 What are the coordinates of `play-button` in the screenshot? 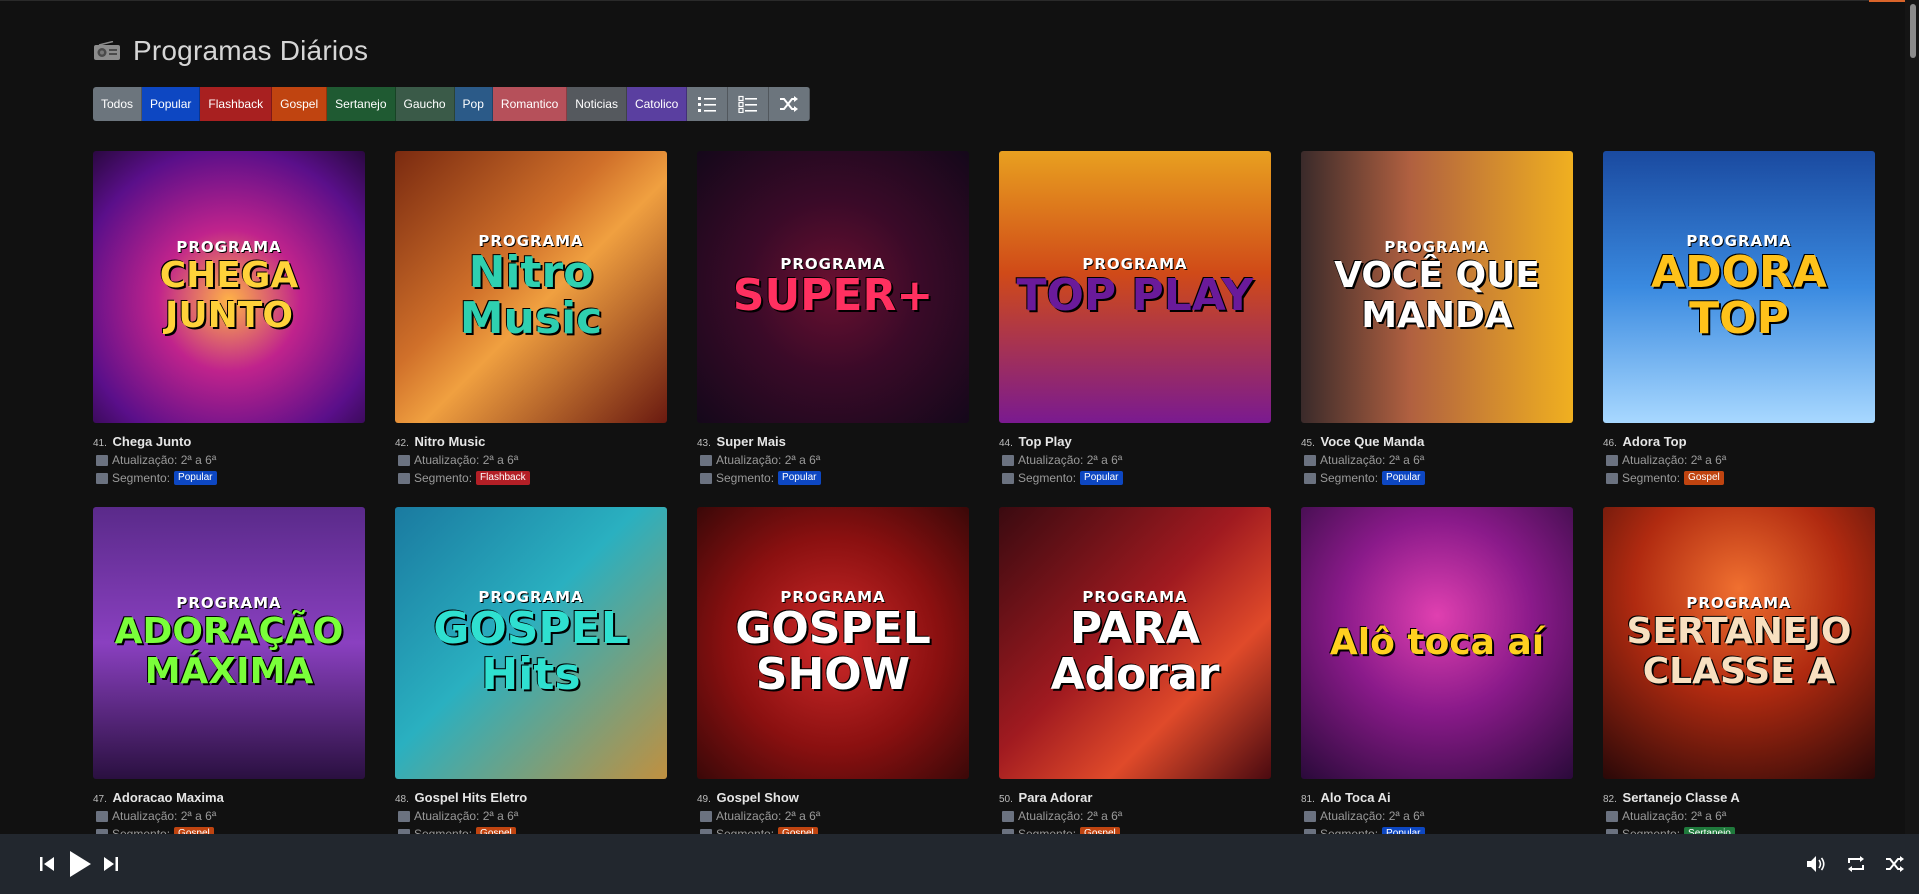 It's located at (80, 864).